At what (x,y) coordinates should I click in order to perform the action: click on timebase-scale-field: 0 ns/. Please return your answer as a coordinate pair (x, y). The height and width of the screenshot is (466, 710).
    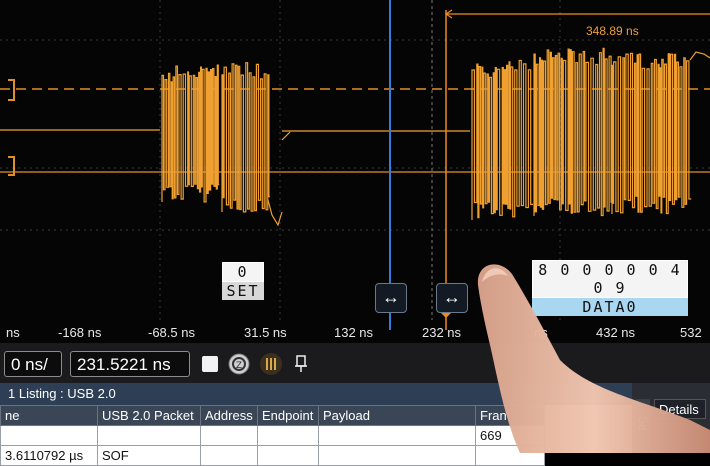
    Looking at the image, I should click on (33, 364).